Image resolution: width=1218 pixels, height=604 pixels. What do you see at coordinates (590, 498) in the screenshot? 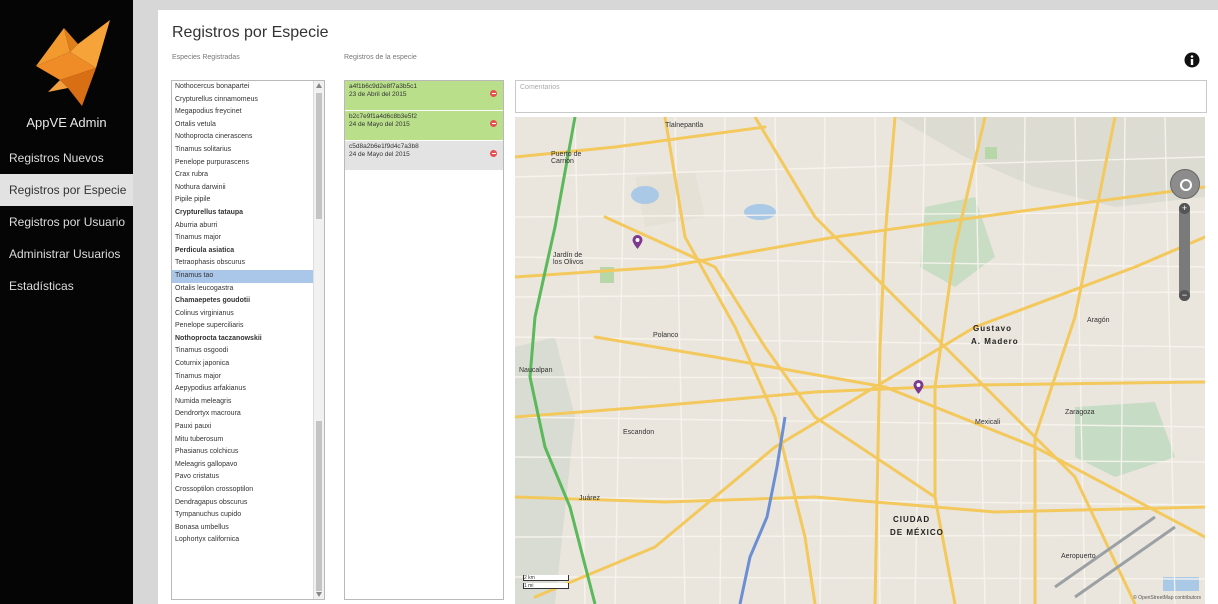
I see `map-label: Juárez` at bounding box center [590, 498].